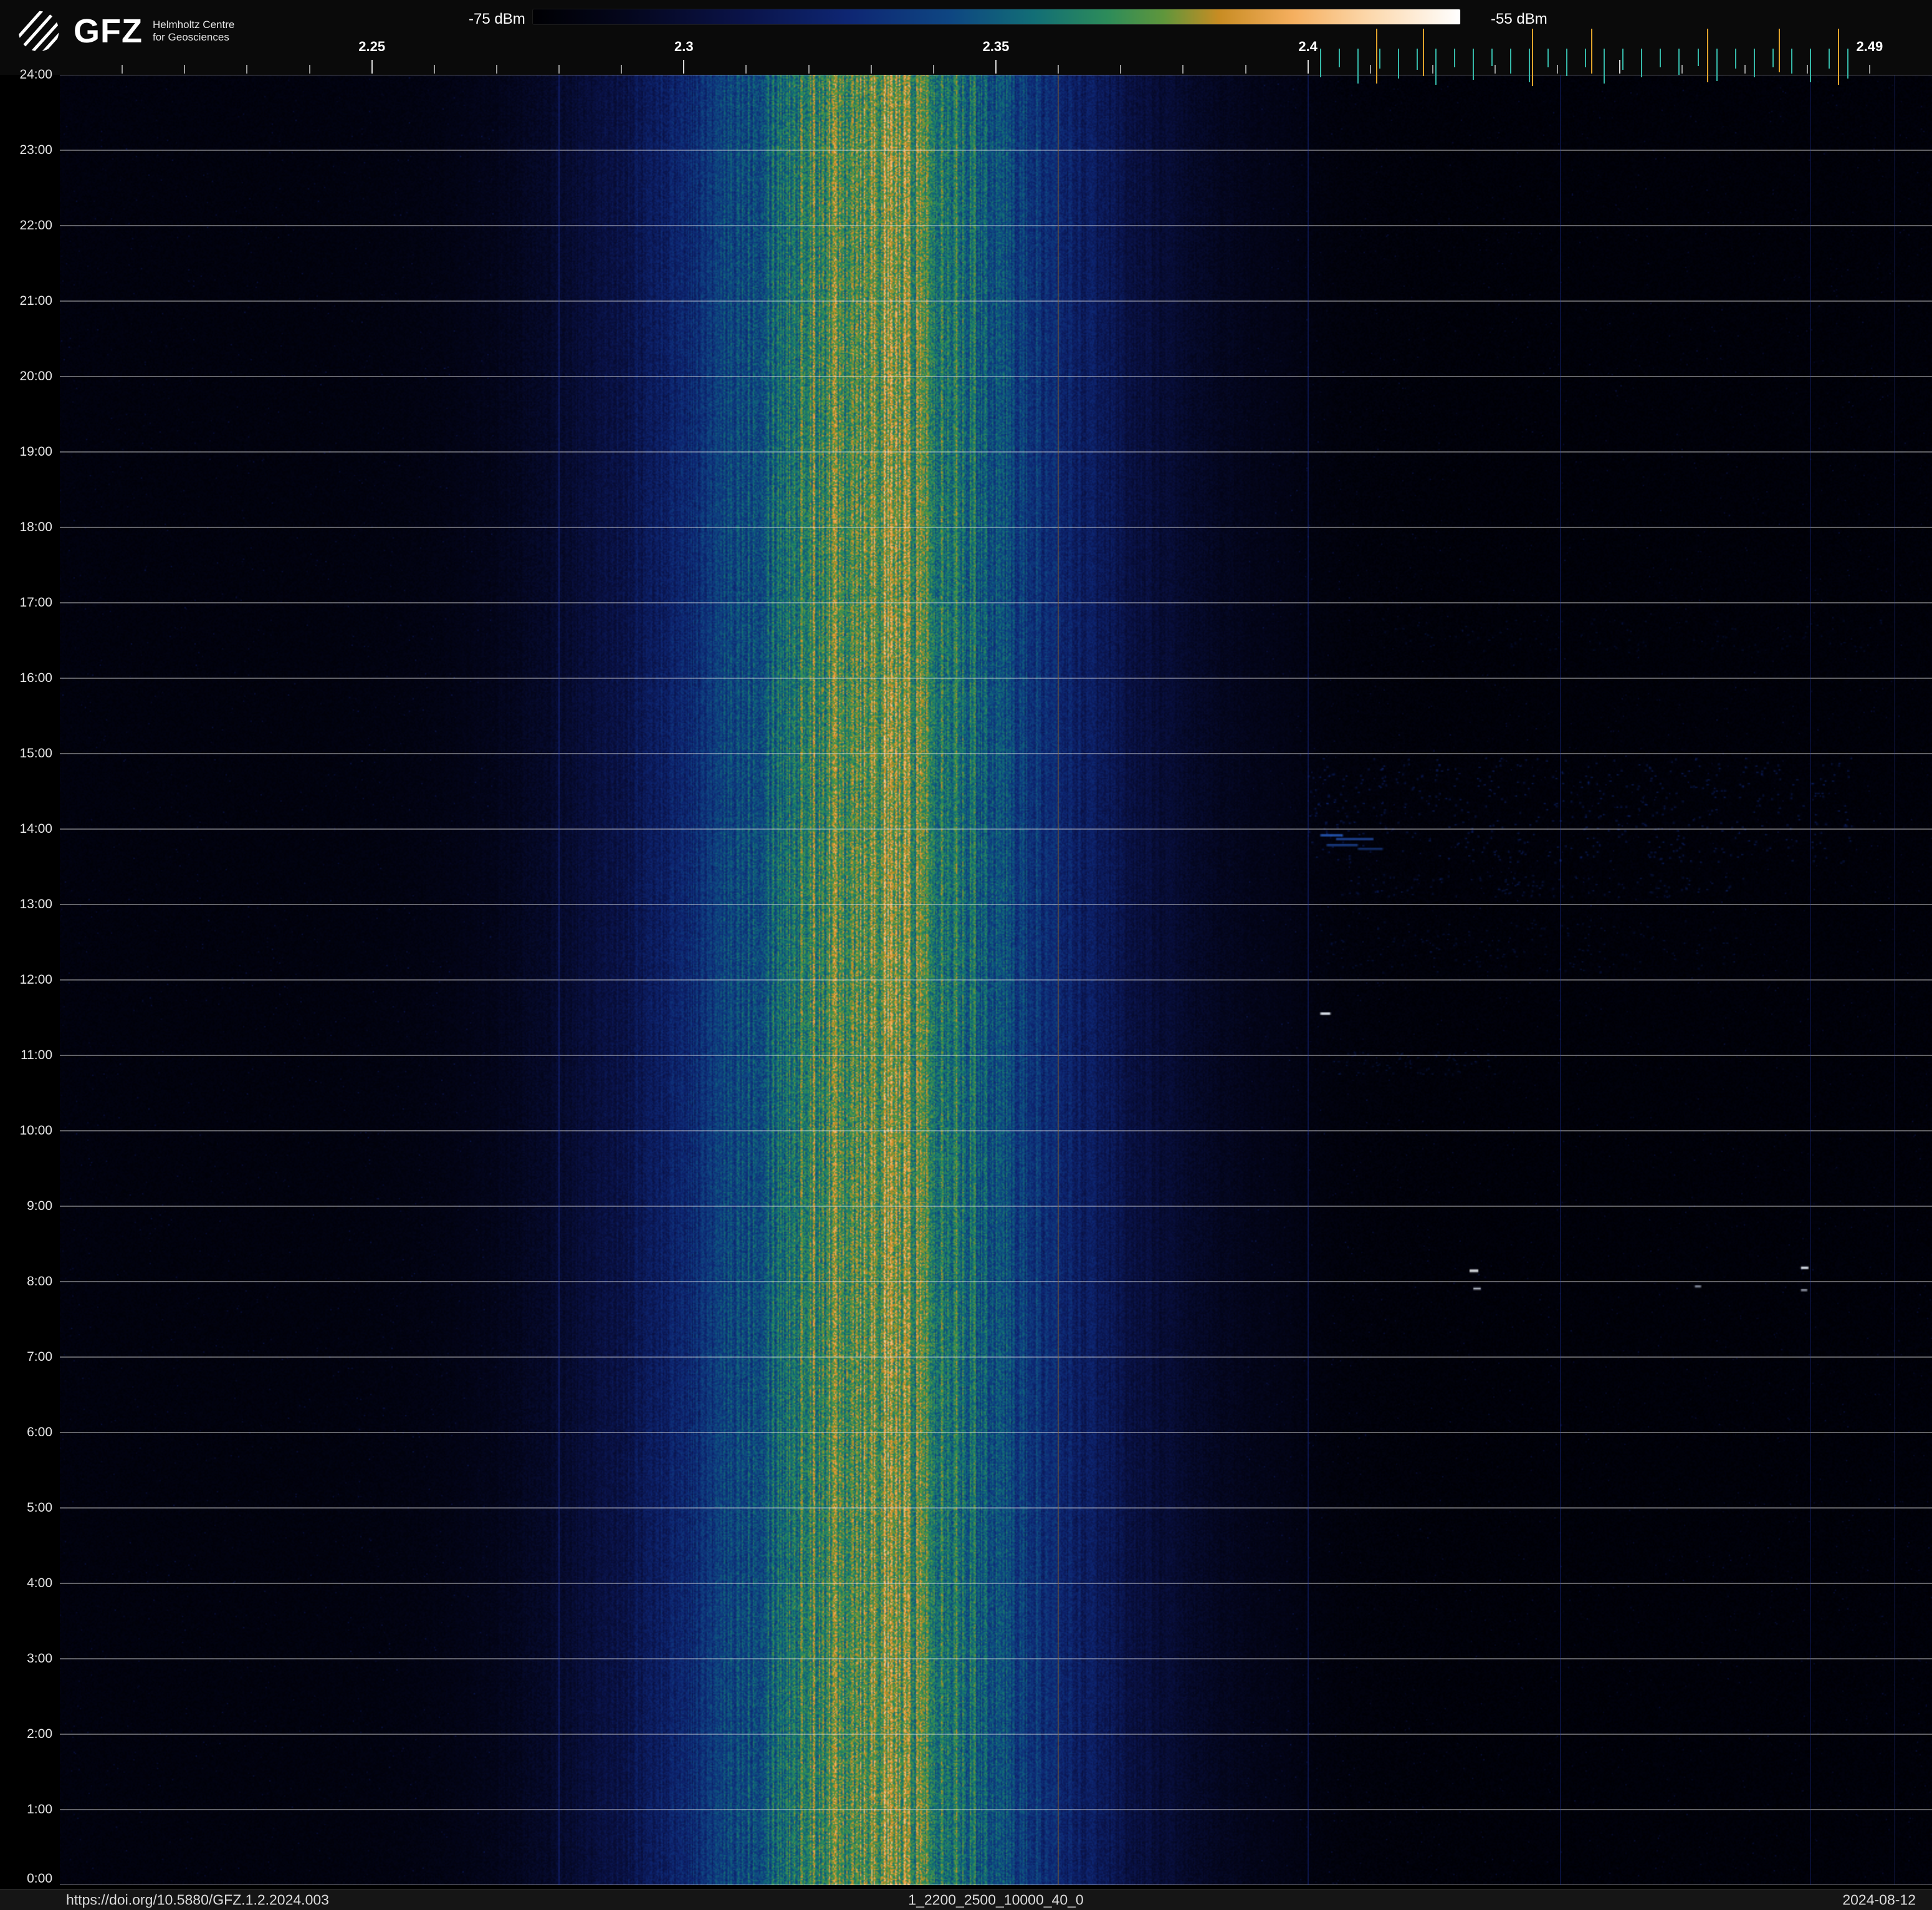 This screenshot has height=1910, width=1932. Describe the element at coordinates (39, 1878) in the screenshot. I see `time-tick-label: 0:00` at that location.